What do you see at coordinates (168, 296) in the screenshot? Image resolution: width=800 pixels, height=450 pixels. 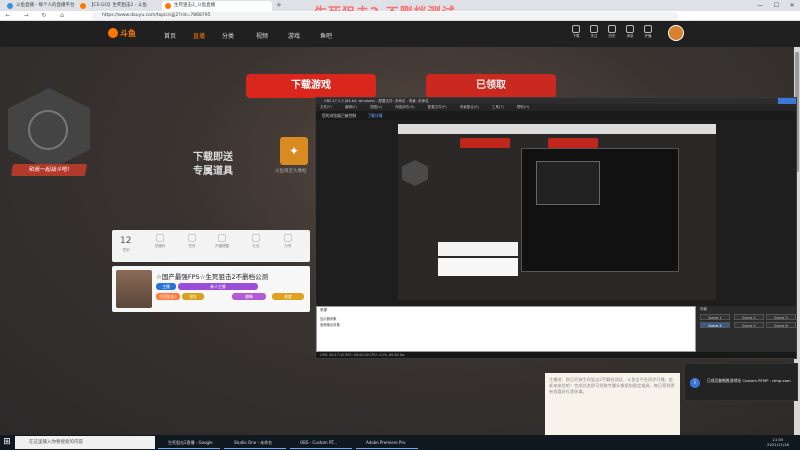 I see `badge: 生死狙击2` at bounding box center [168, 296].